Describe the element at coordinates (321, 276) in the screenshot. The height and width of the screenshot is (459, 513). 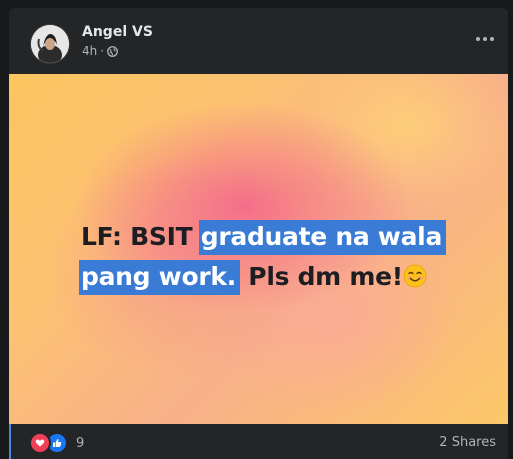
I see `post-text-part2: Pls dm me!` at that location.